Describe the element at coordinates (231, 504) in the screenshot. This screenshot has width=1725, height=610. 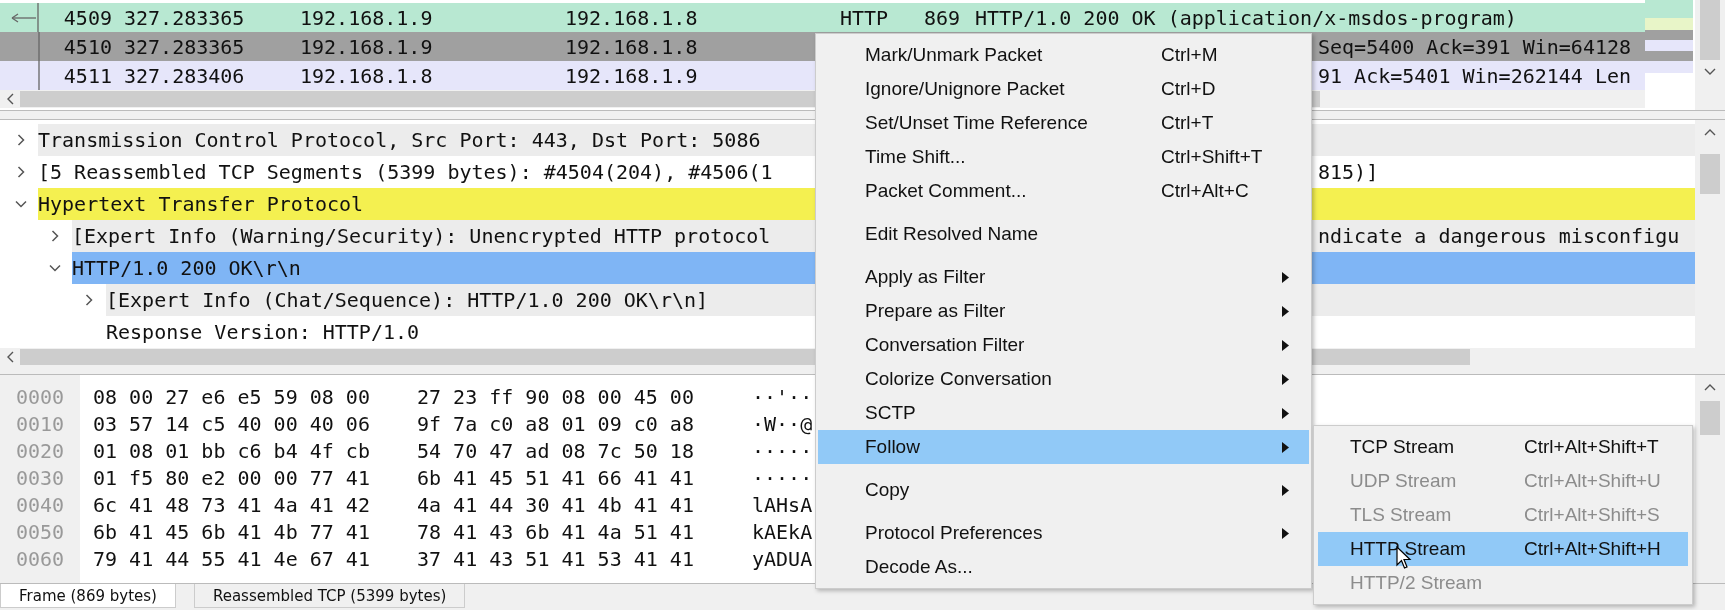
I see `hex-bytes: 6c 41 48 73 41 4a 41 42` at that location.